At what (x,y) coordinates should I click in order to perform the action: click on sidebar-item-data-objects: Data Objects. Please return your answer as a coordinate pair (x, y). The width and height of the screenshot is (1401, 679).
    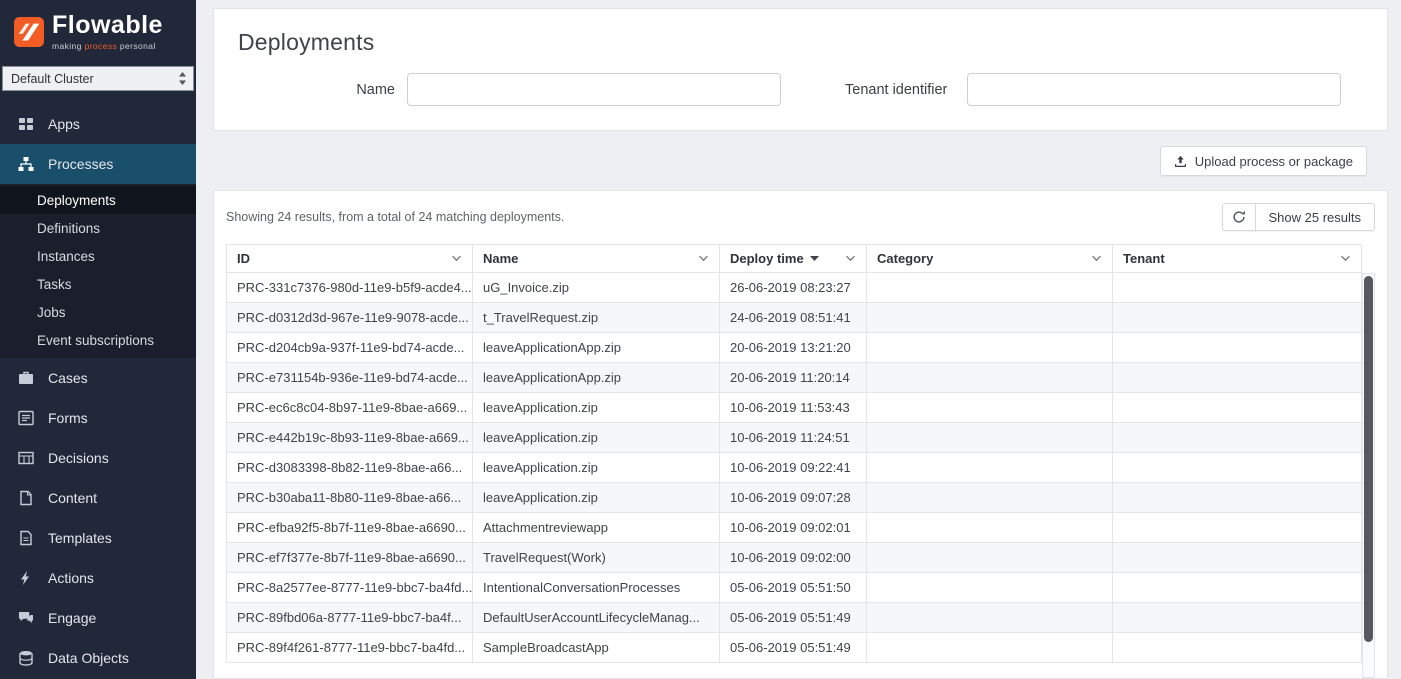
    Looking at the image, I should click on (98, 658).